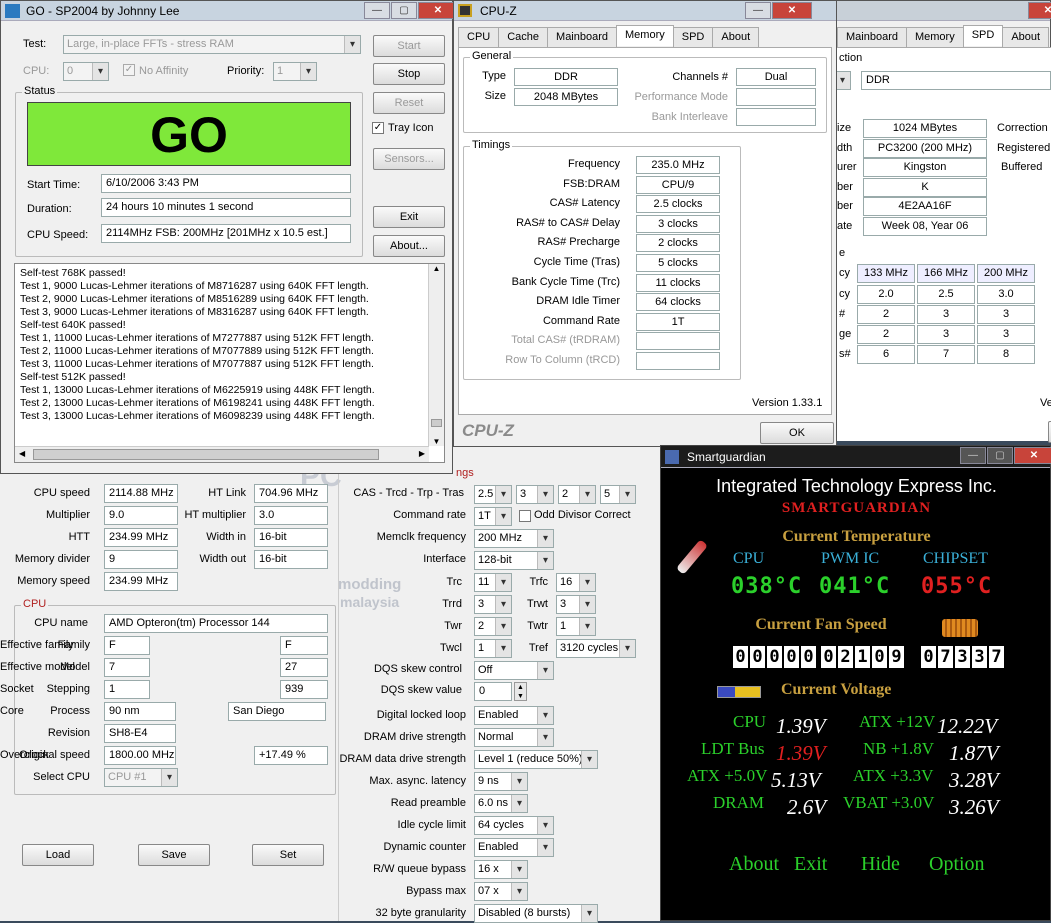  Describe the element at coordinates (73, 273) in the screenshot. I see `log-line: Self-test 768K passed!` at that location.